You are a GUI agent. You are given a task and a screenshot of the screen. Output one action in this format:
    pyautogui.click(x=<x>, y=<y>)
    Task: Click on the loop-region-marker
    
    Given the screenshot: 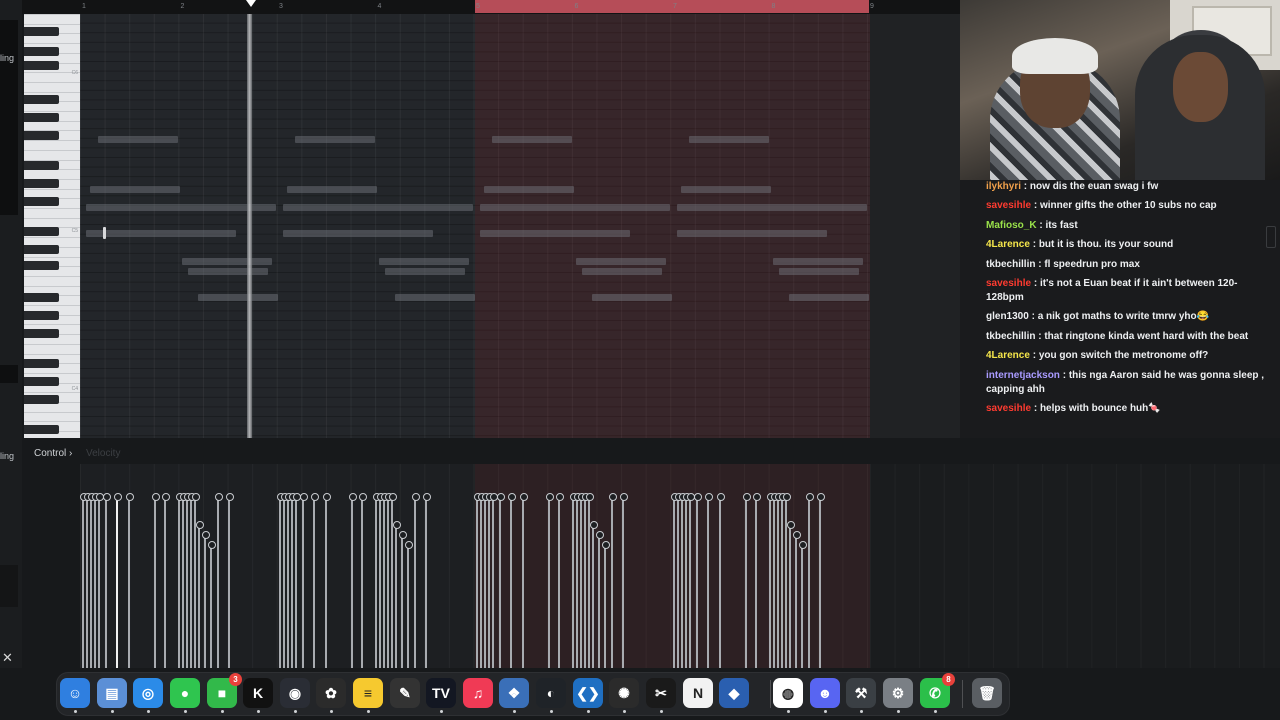 What is the action you would take?
    pyautogui.click(x=672, y=6)
    